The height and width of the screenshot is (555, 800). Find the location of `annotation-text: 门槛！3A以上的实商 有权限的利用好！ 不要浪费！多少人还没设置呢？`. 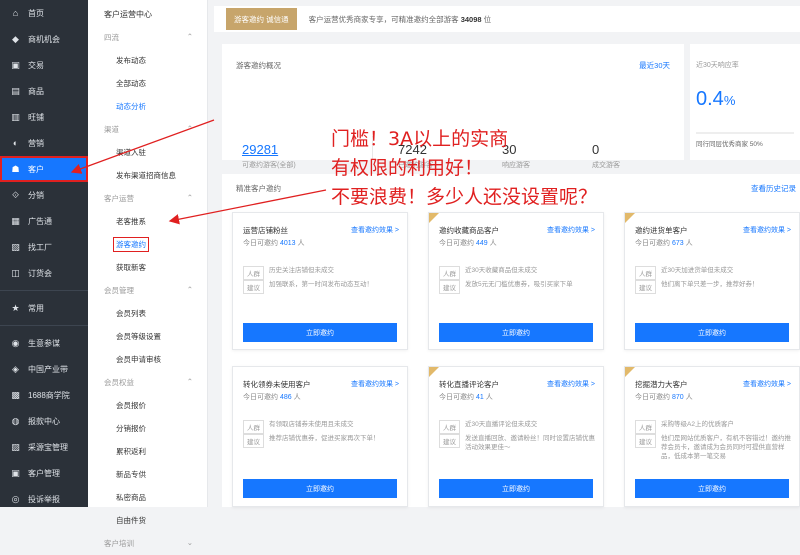

annotation-text: 门槛！3A以上的实商 有权限的利用好！ 不要浪费！多少人还没设置呢？ is located at coordinates (464, 168).